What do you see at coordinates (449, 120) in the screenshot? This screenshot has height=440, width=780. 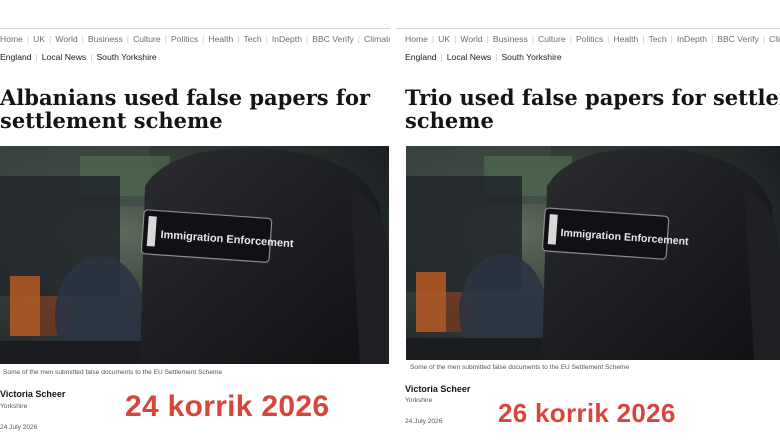 I see `headline-line-2: scheme` at bounding box center [449, 120].